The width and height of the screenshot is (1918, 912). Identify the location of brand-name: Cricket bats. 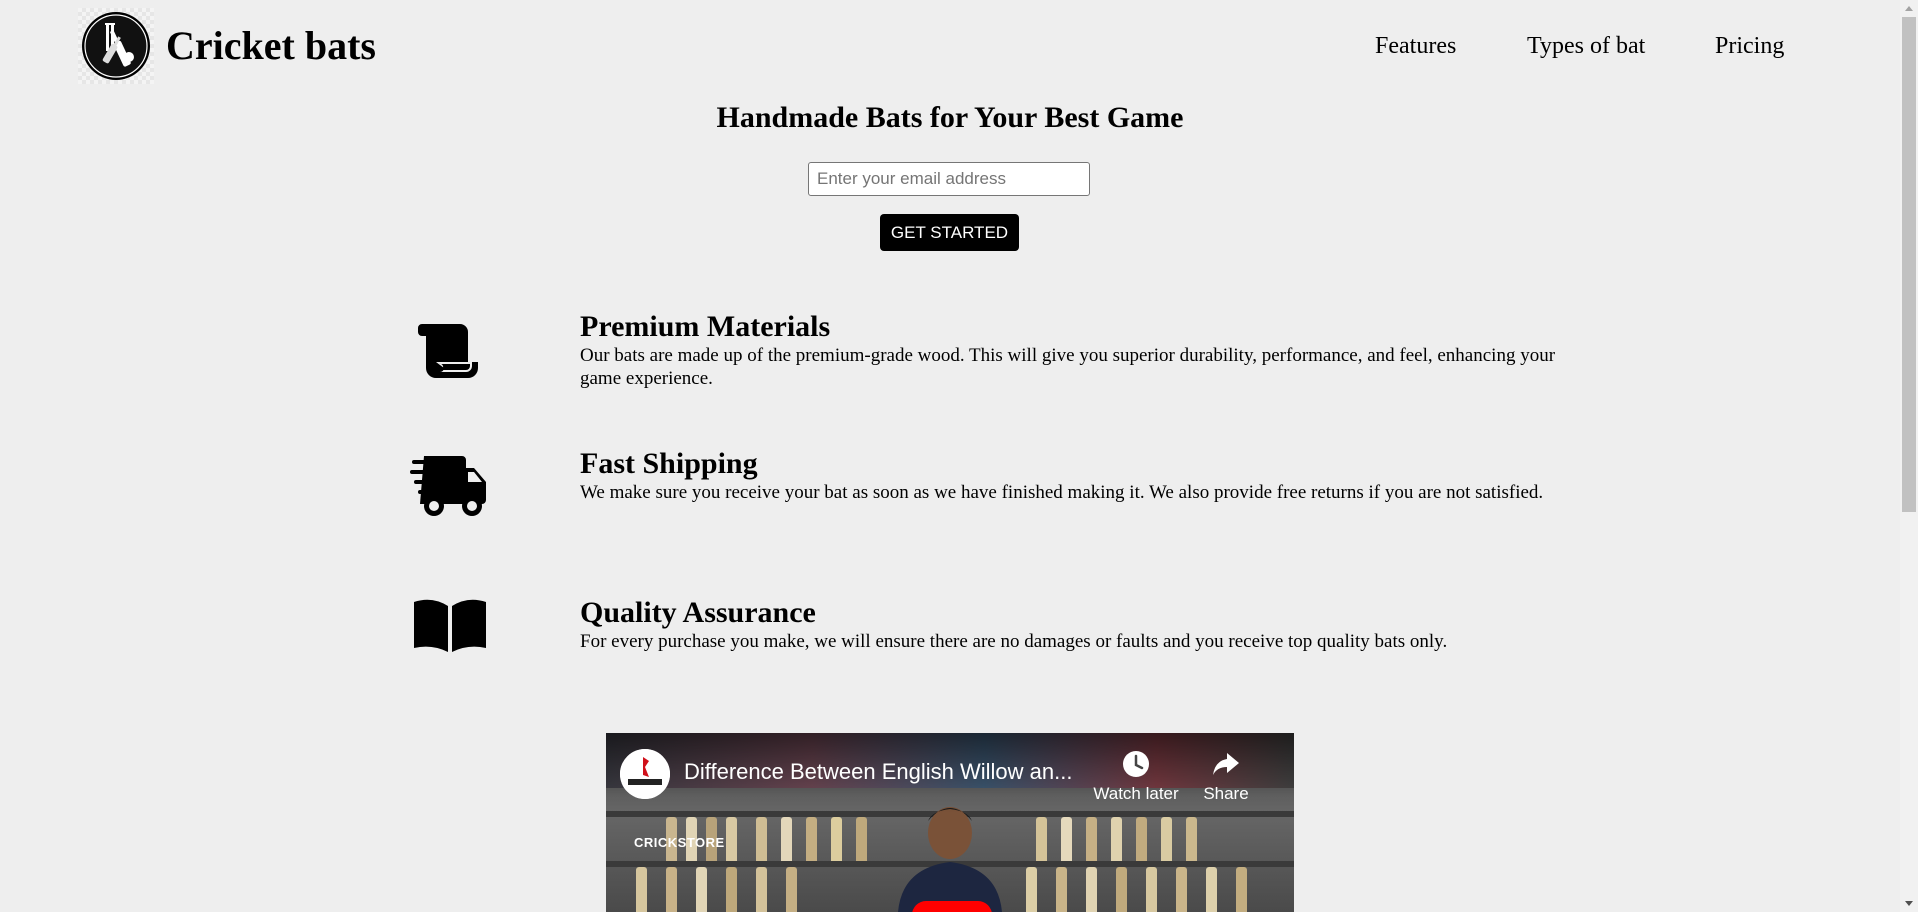
(271, 45).